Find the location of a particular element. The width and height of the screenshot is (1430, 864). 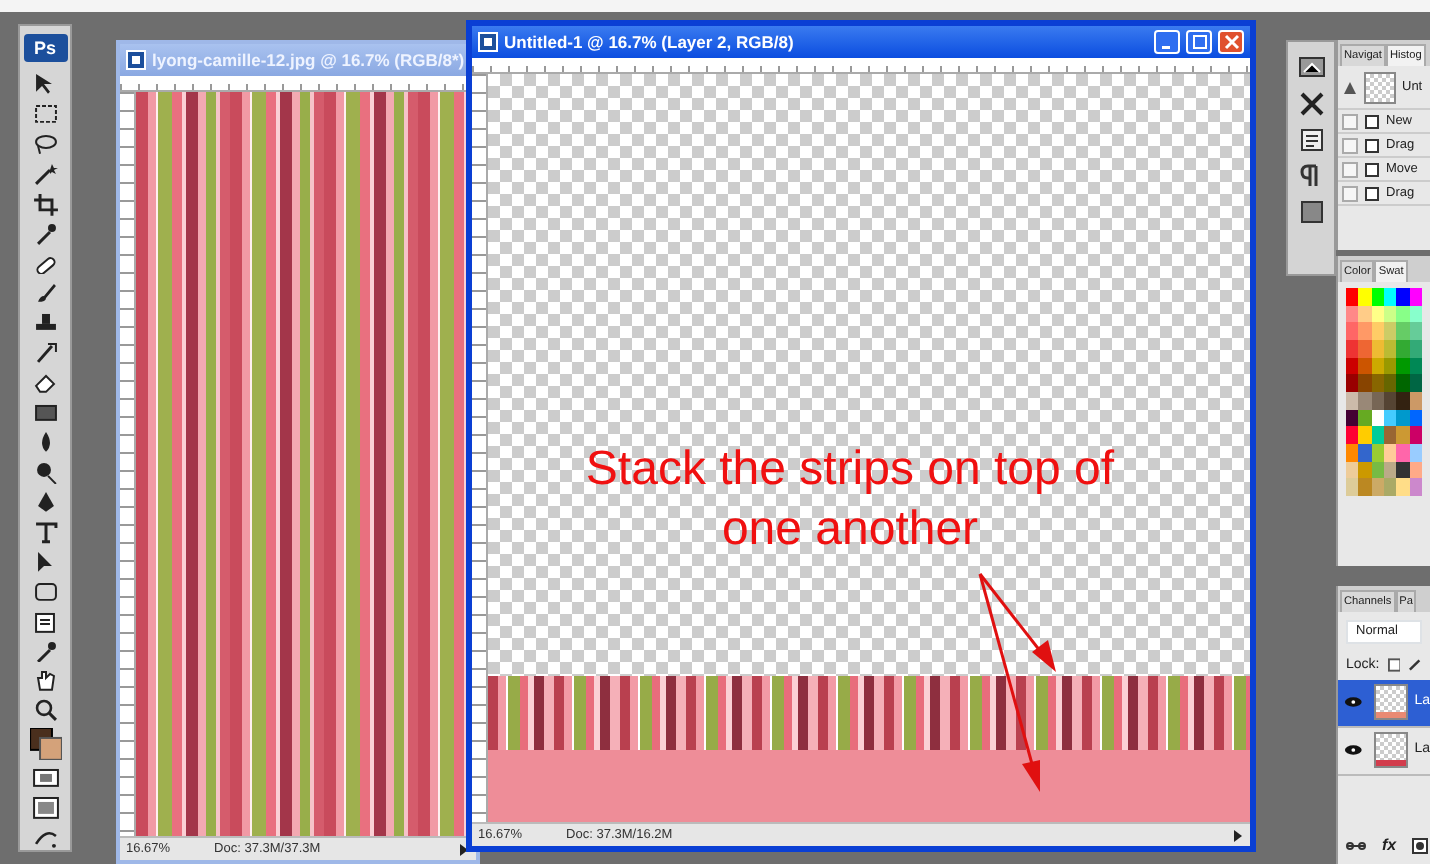

snapshot-thumbnail is located at coordinates (1380, 87).